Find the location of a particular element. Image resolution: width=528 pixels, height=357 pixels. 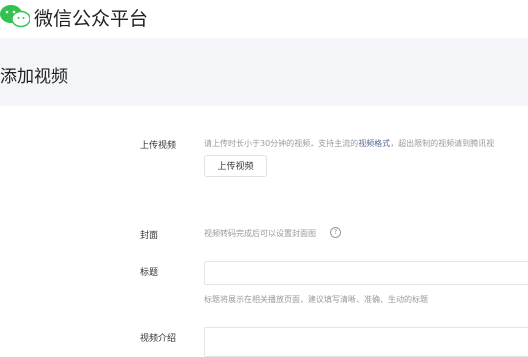

top-bar: 微信公众平台 is located at coordinates (264, 19).